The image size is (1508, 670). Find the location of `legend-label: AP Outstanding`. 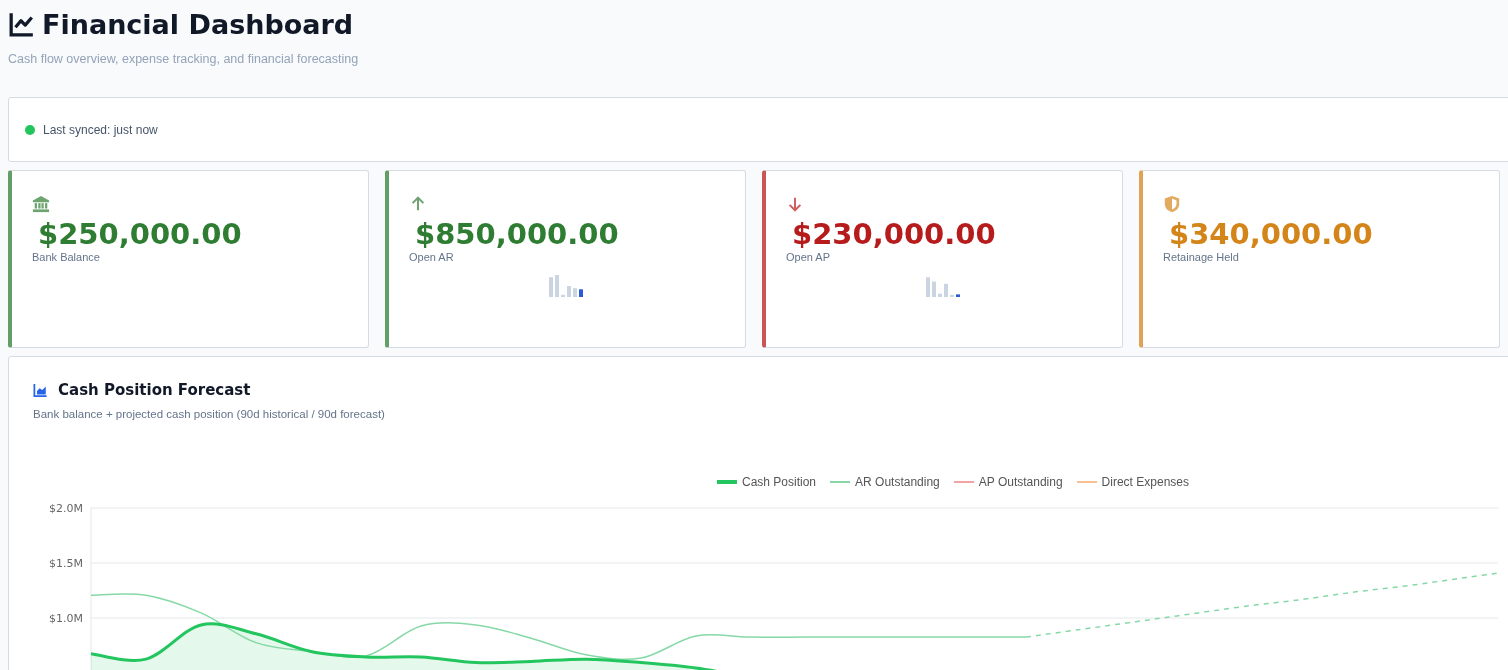

legend-label: AP Outstanding is located at coordinates (1020, 482).